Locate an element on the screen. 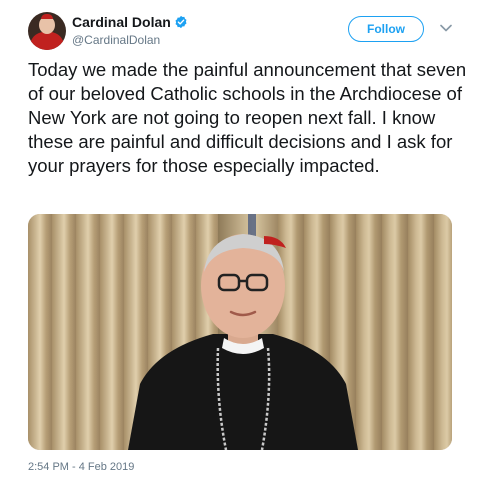  display-name: Cardinal Dolan is located at coordinates (121, 22).